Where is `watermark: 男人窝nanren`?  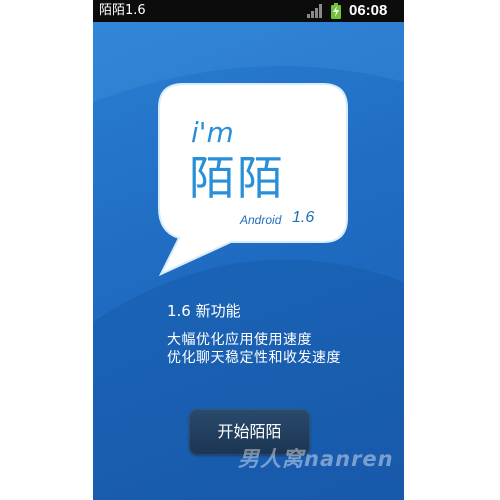
watermark: 男人窝nanren is located at coordinates (316, 459).